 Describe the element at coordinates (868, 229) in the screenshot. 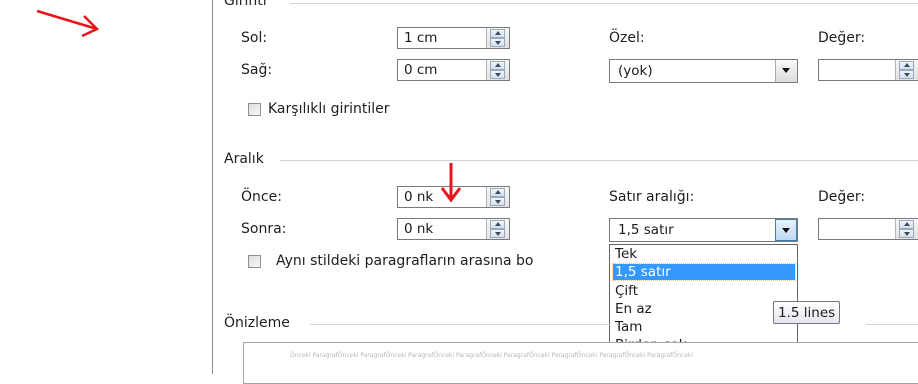

I see `spacing-at-spinner` at that location.